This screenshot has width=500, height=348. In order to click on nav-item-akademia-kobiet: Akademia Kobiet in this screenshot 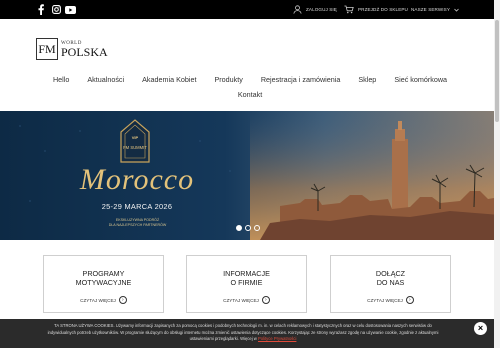, I will do `click(169, 79)`.